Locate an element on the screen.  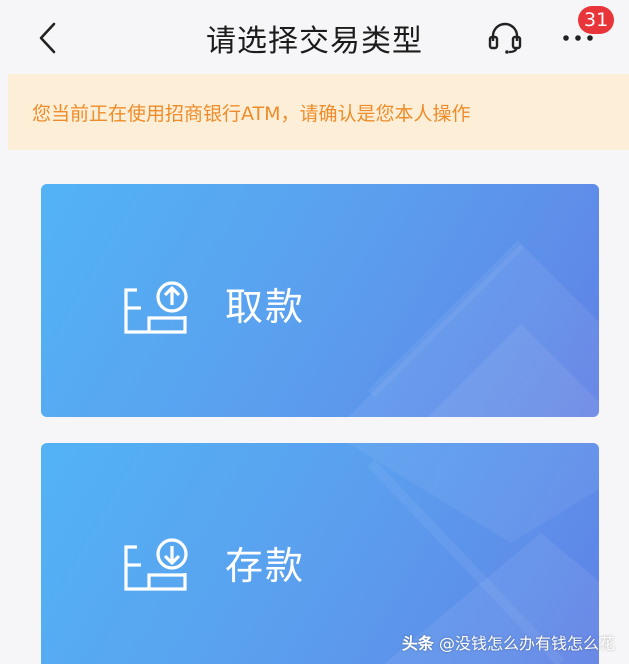
watermark: 头条 @没钱怎么办有钱怎么花 is located at coordinates (508, 642).